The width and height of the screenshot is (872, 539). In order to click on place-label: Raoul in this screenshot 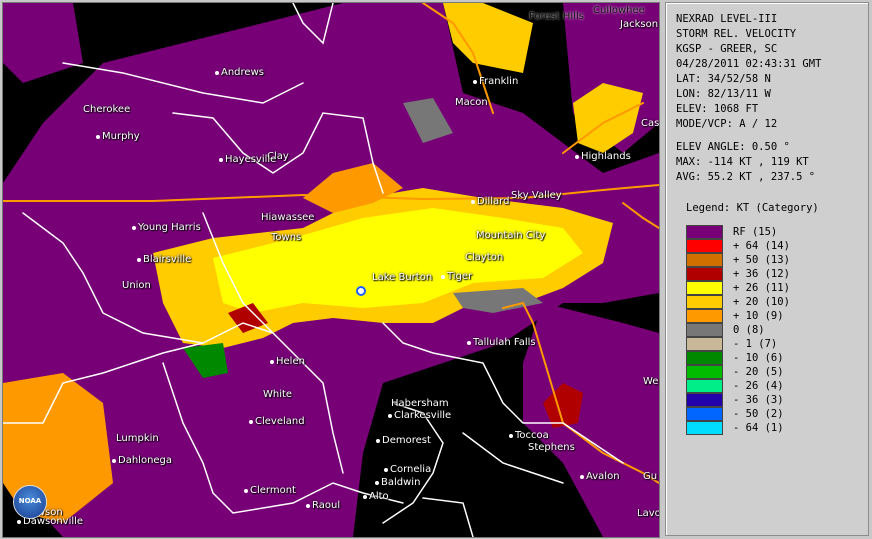, I will do `click(326, 505)`.